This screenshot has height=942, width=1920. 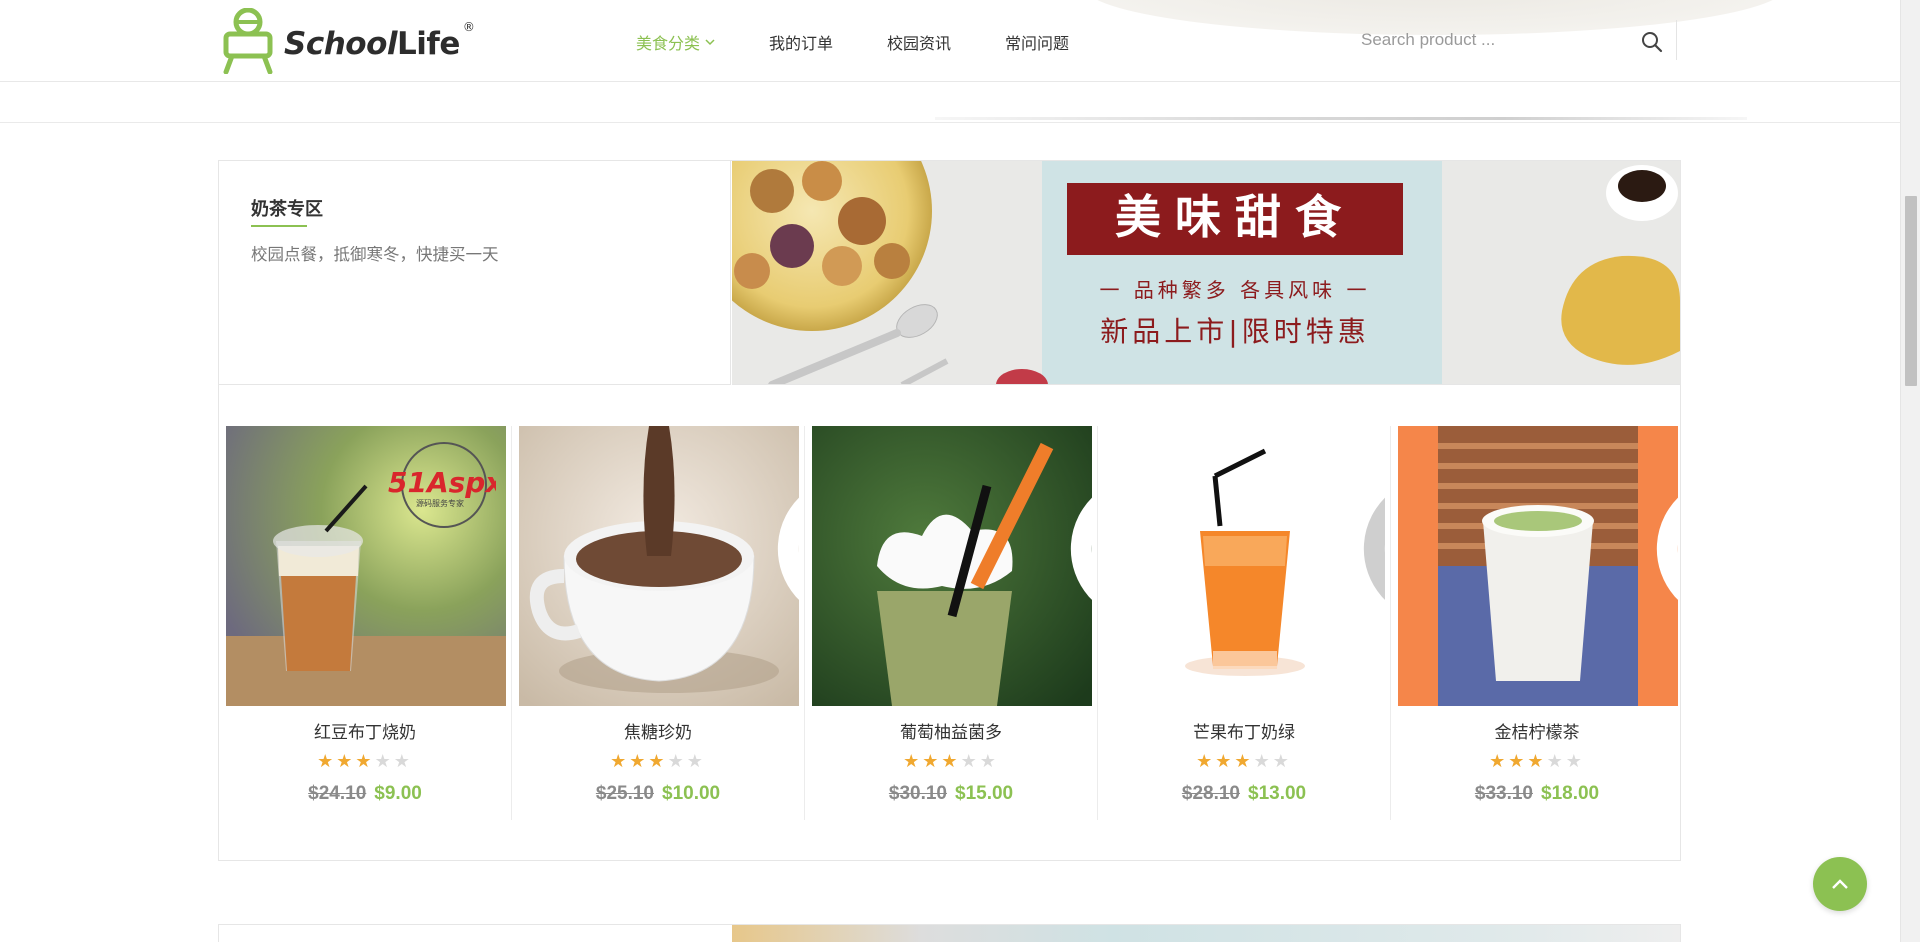 What do you see at coordinates (1570, 793) in the screenshot?
I see `sale-price: $18.00` at bounding box center [1570, 793].